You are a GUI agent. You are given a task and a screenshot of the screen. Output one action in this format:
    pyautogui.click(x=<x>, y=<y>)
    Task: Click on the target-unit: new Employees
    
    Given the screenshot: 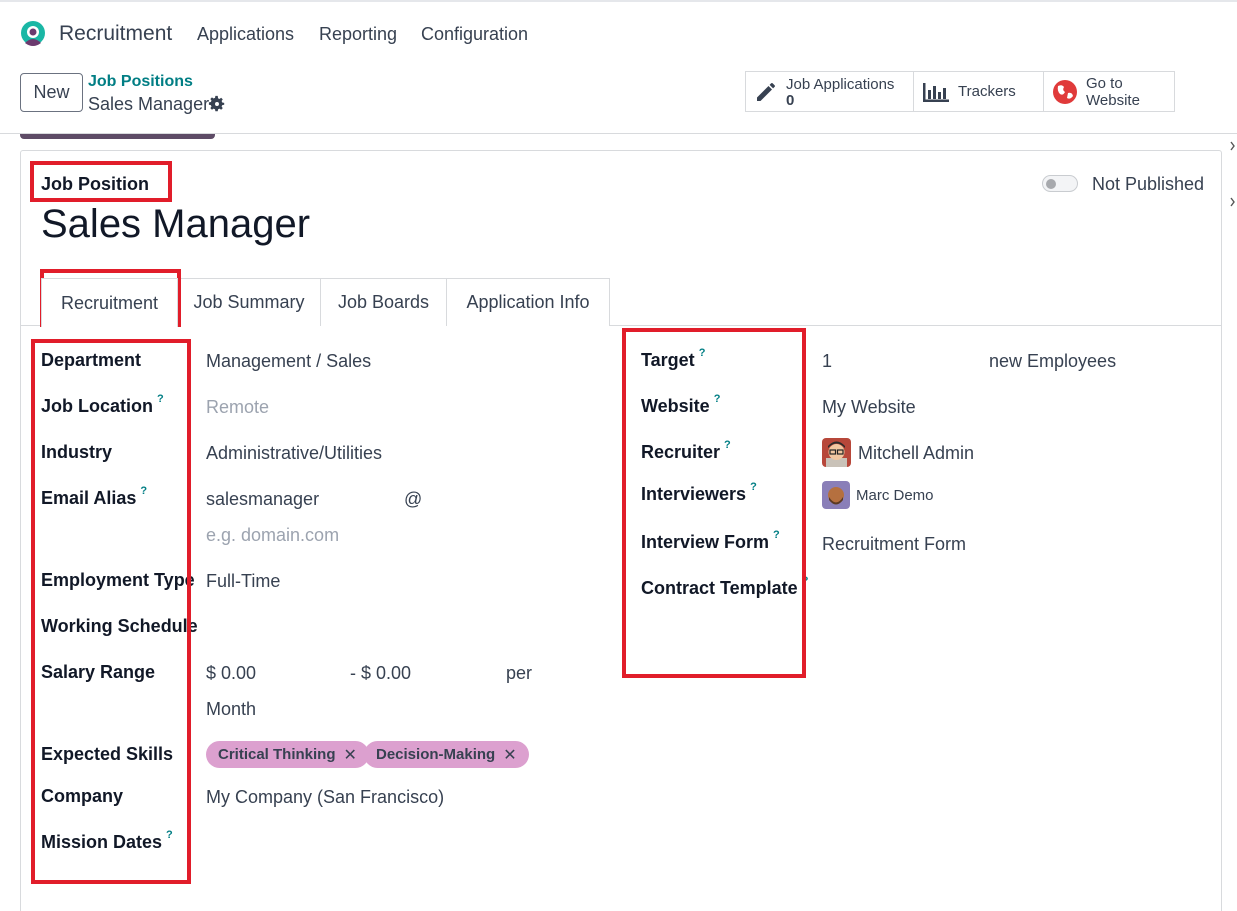 What is the action you would take?
    pyautogui.click(x=1053, y=361)
    